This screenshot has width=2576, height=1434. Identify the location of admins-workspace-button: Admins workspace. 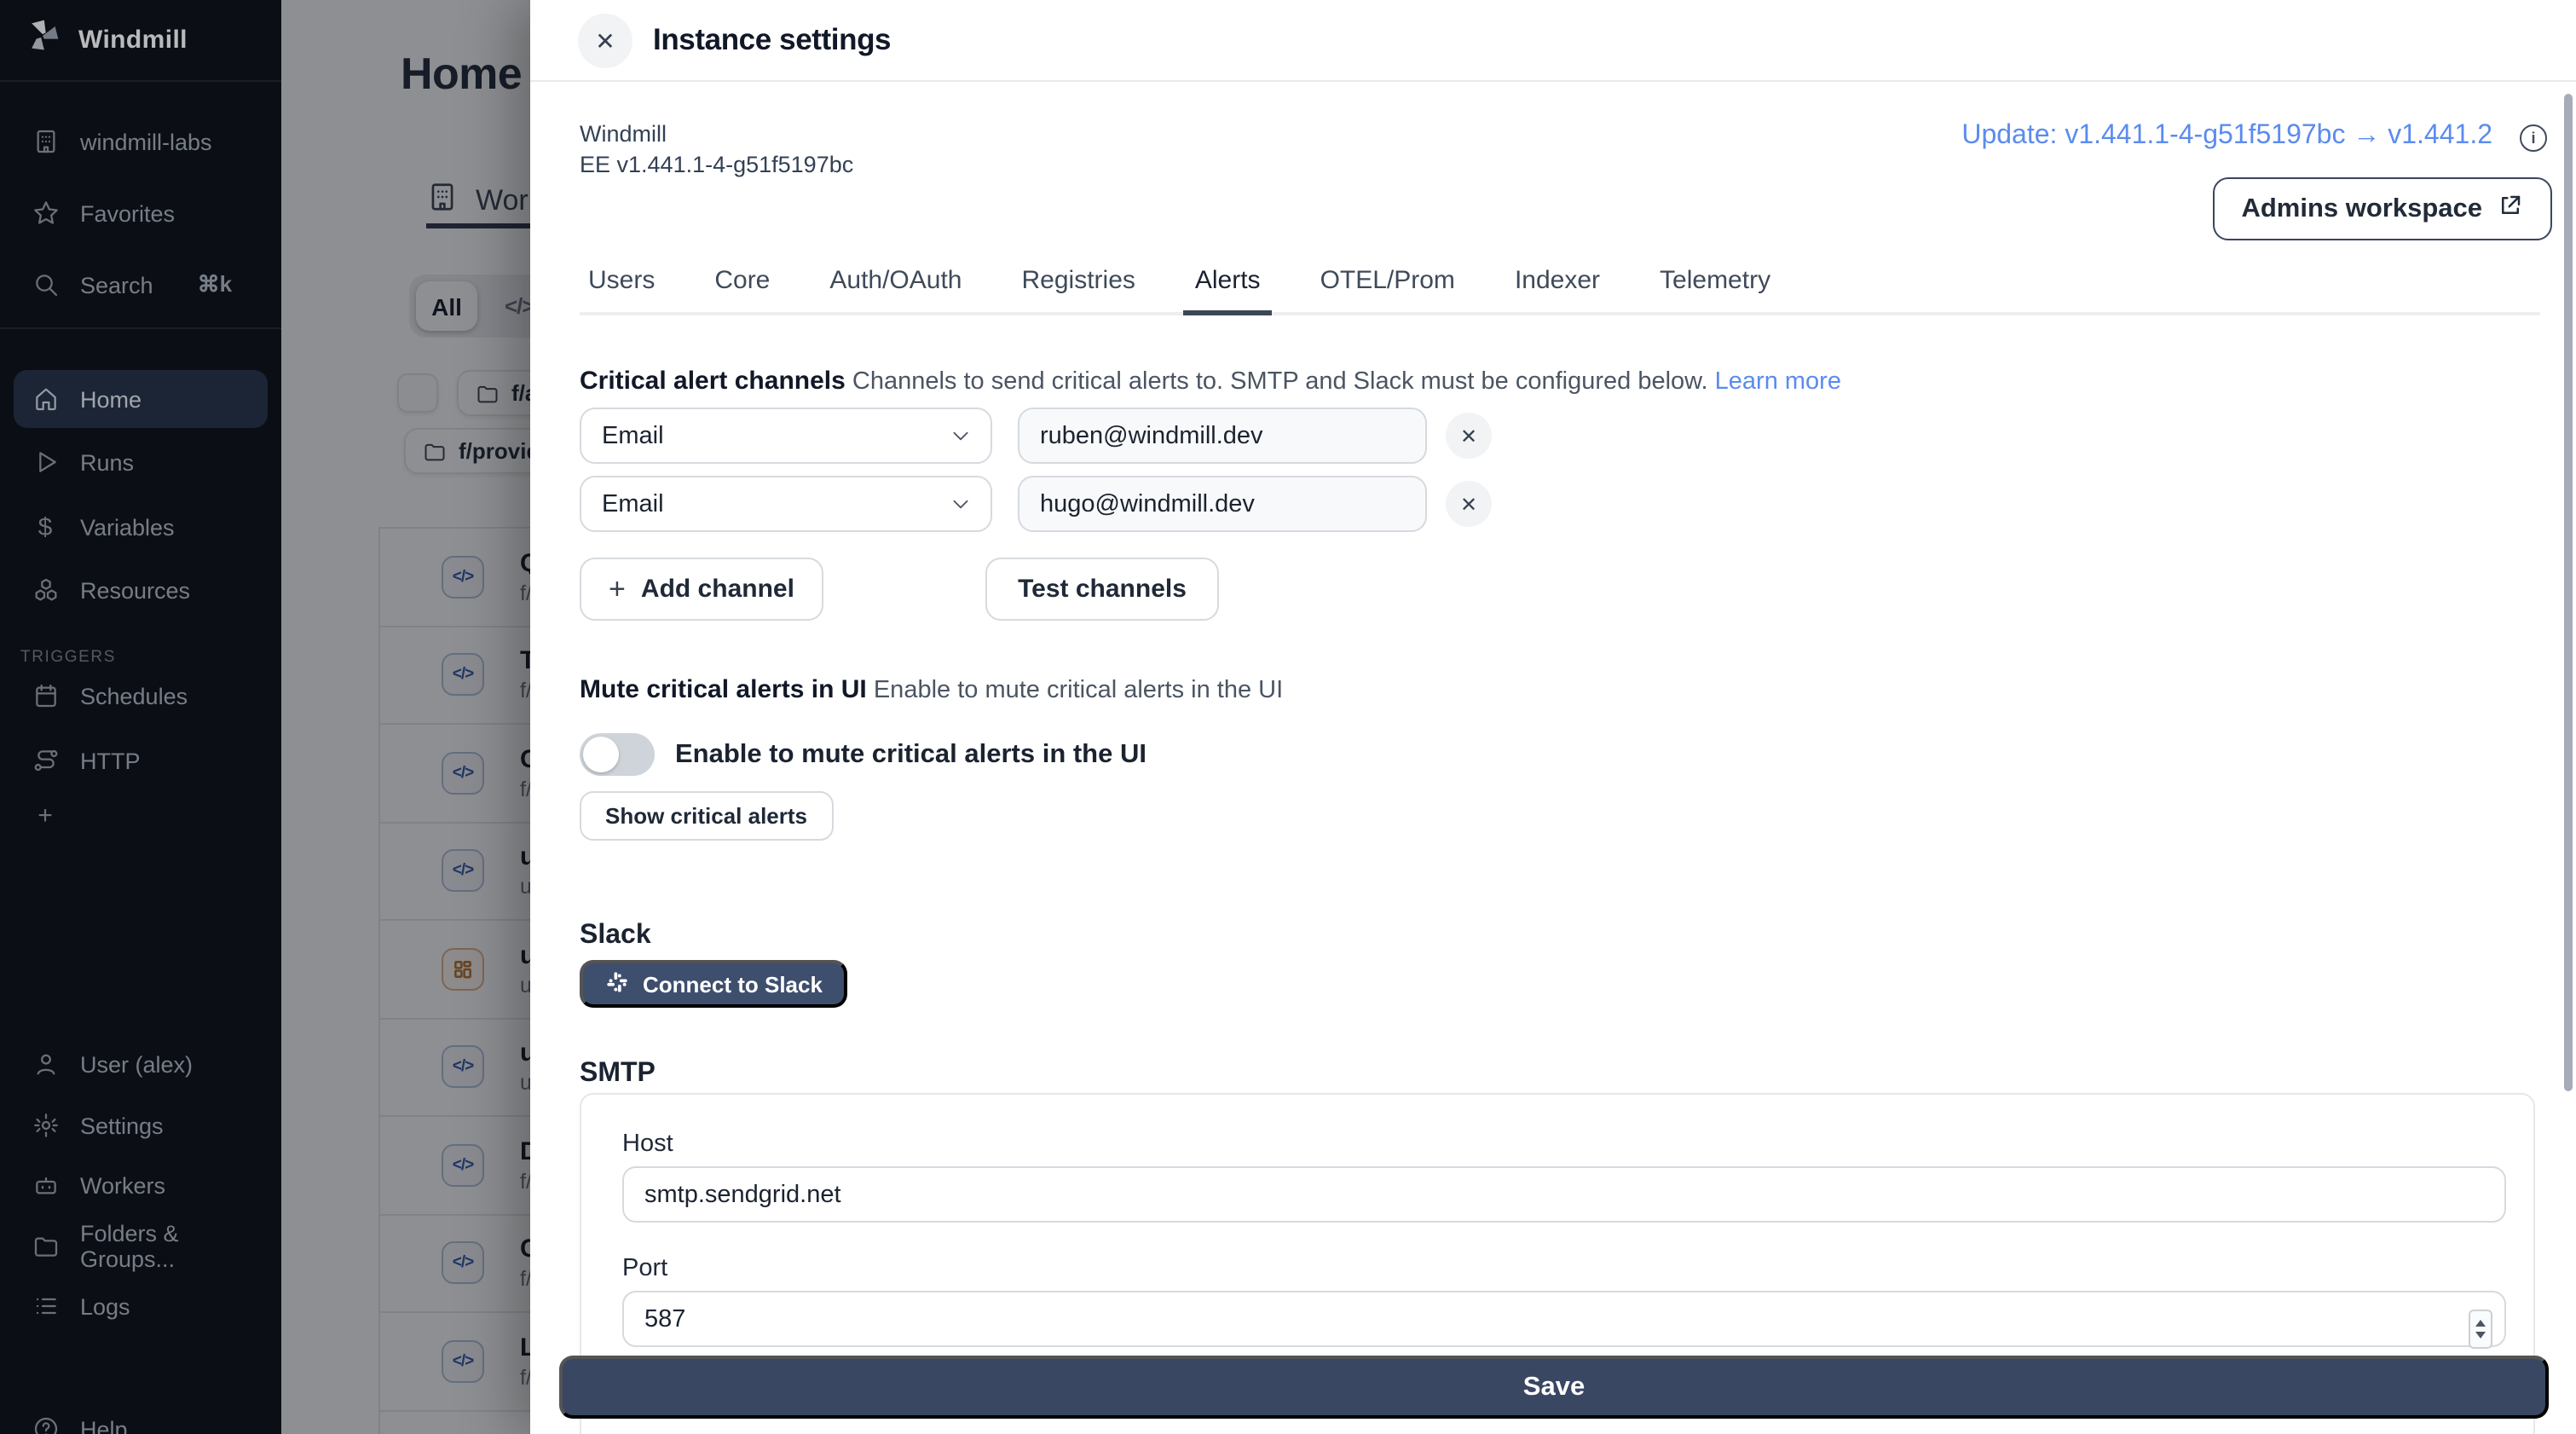
(2382, 208).